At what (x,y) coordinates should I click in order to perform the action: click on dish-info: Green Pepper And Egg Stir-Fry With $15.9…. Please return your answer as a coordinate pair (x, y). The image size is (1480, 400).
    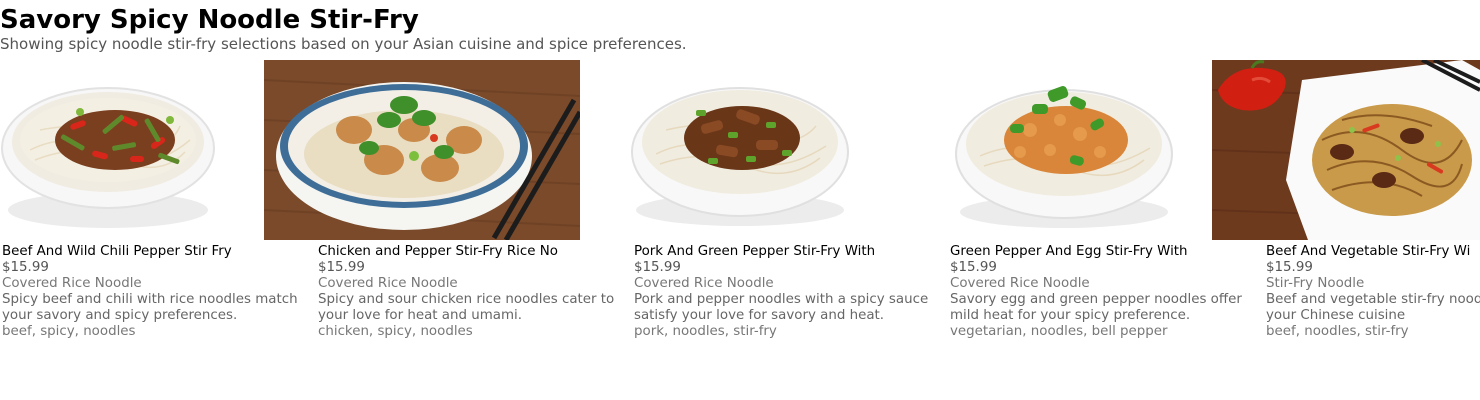
    Looking at the image, I should click on (1102, 292).